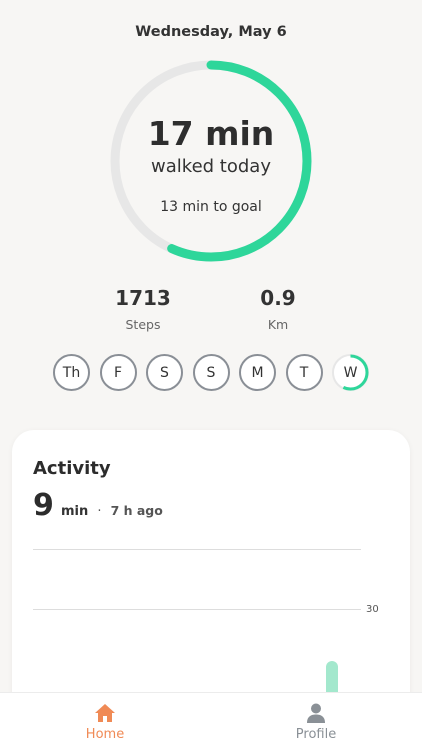 The image size is (422, 750). I want to click on activity-unit: min, so click(74, 511).